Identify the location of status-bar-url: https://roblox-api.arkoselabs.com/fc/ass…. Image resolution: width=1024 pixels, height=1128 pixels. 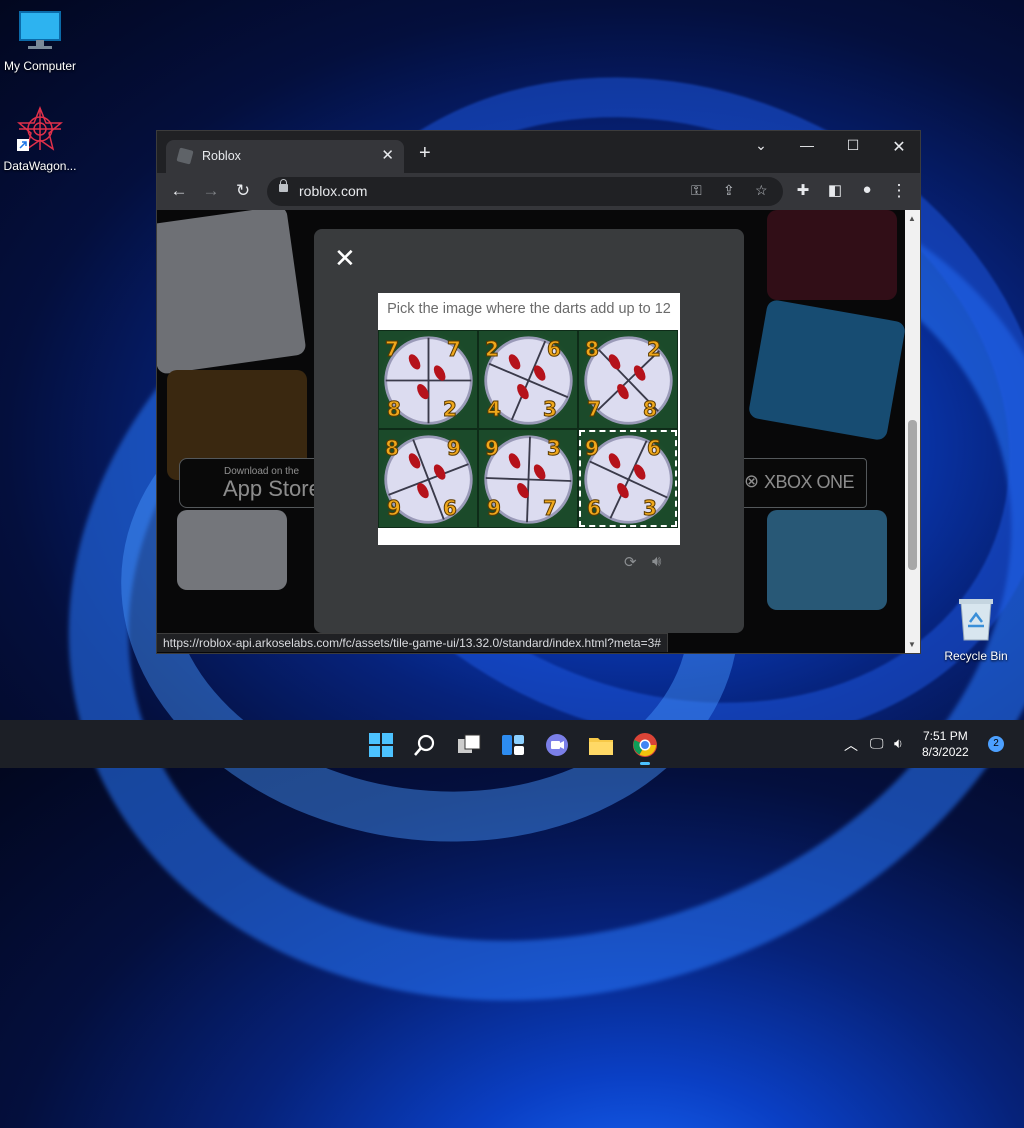
(412, 642).